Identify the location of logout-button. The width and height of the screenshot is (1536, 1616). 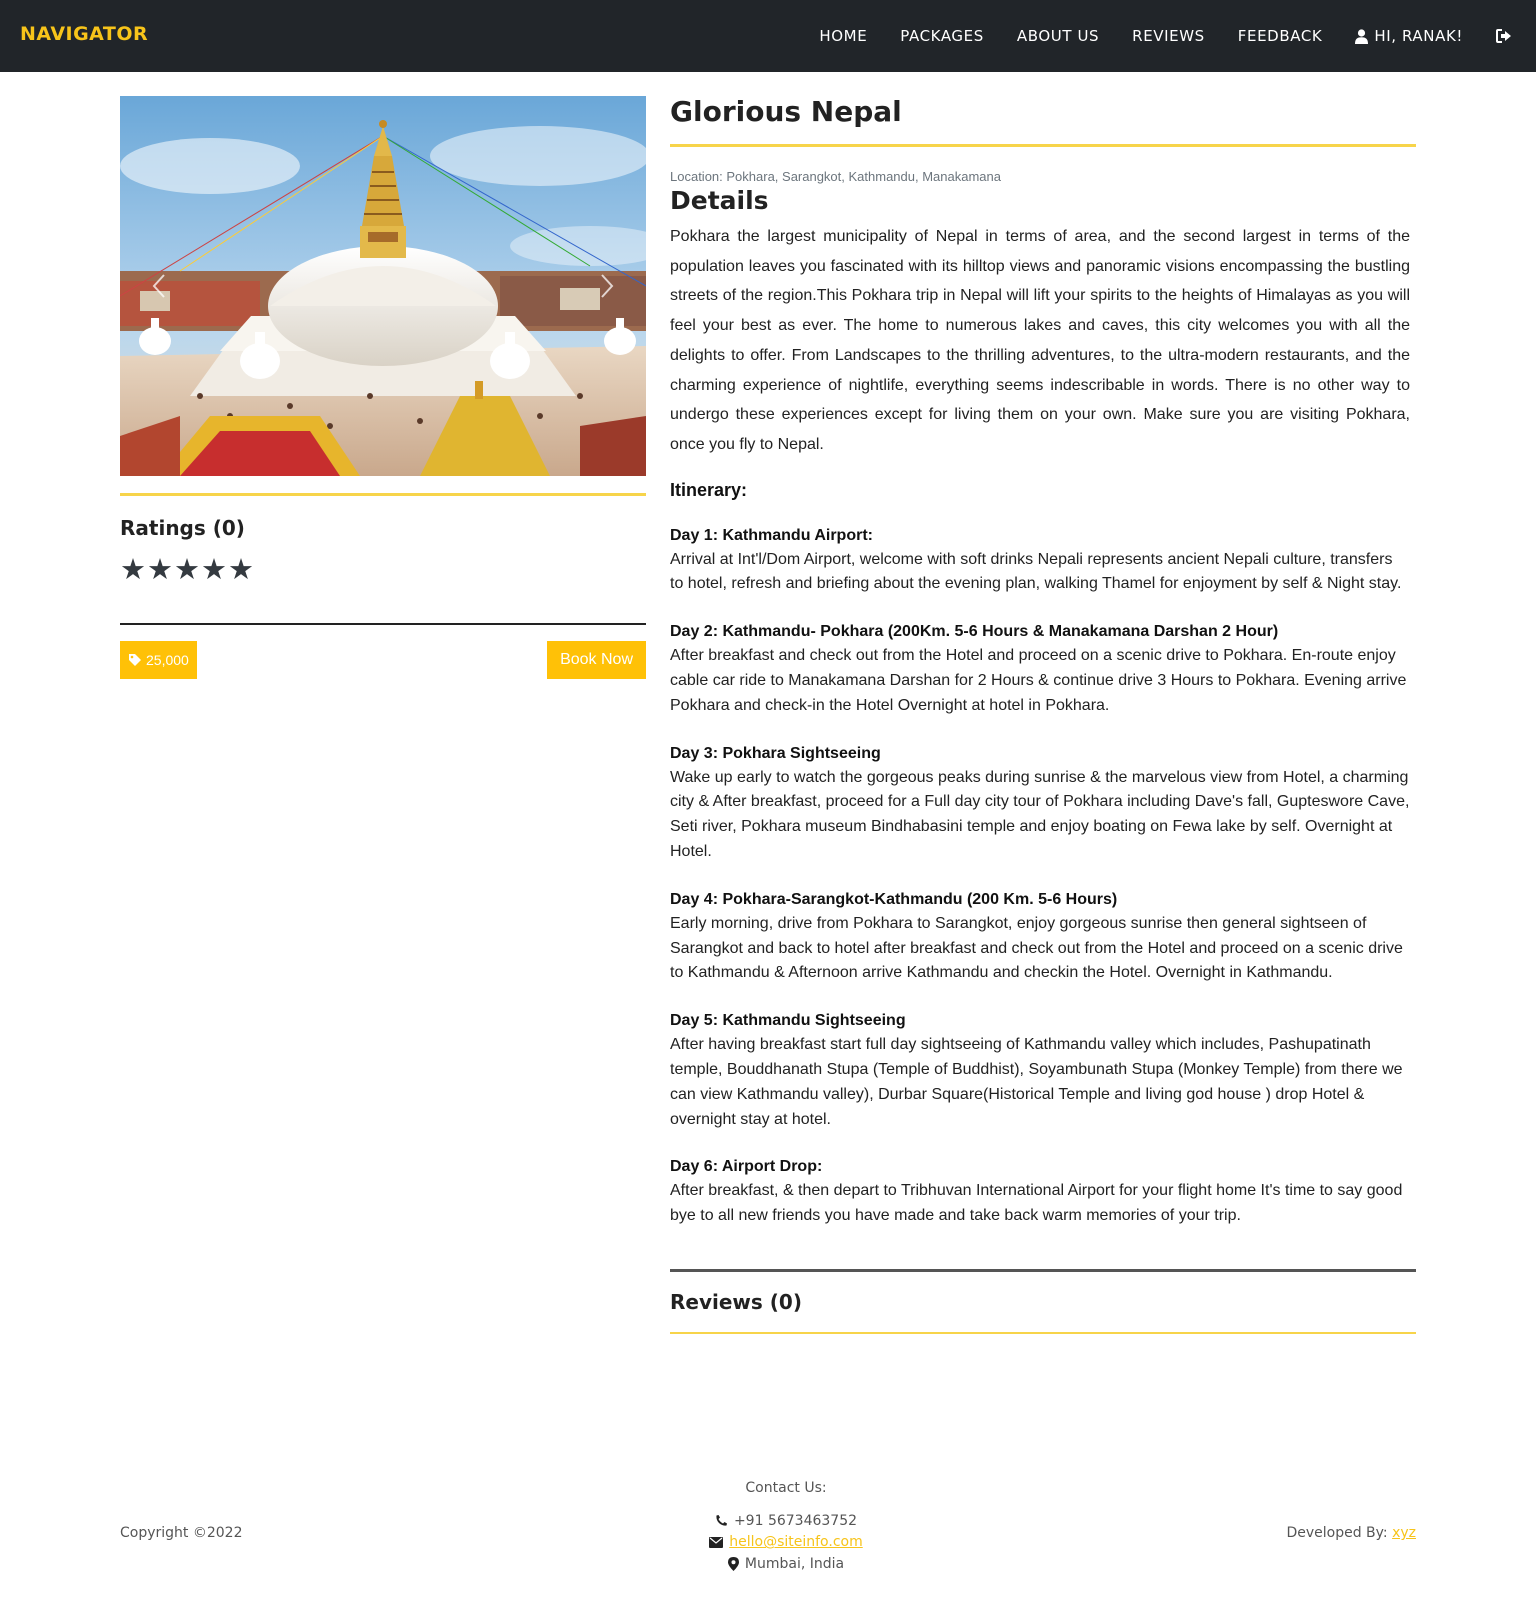
(1507, 36).